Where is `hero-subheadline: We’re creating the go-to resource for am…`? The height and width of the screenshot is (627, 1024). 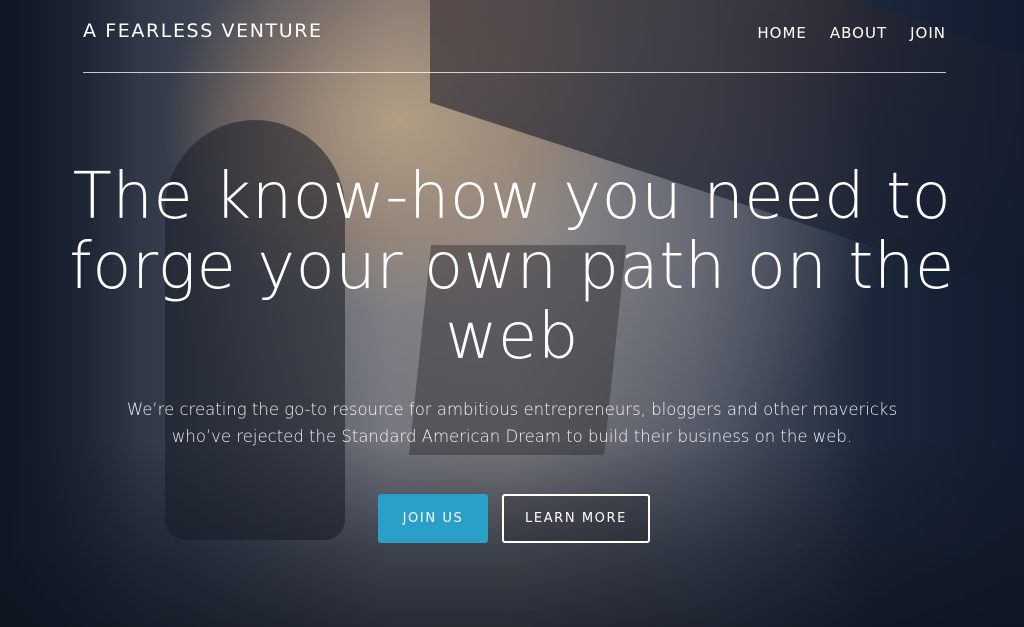 hero-subheadline: We’re creating the go-to resource for am… is located at coordinates (512, 423).